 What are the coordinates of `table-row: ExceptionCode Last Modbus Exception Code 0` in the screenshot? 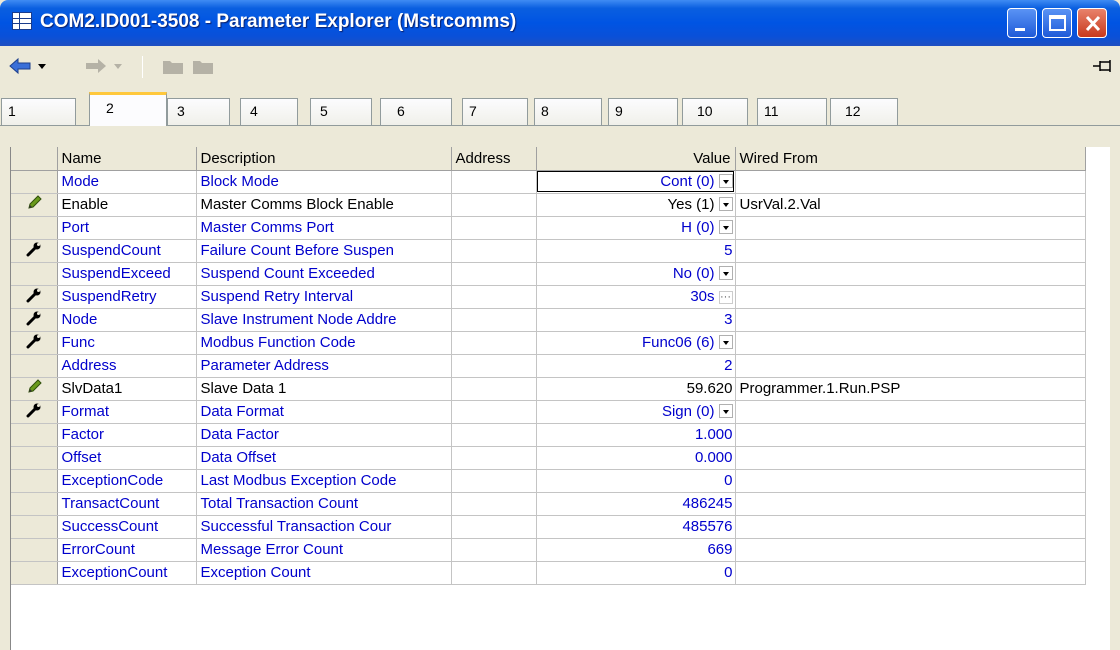 It's located at (548, 481).